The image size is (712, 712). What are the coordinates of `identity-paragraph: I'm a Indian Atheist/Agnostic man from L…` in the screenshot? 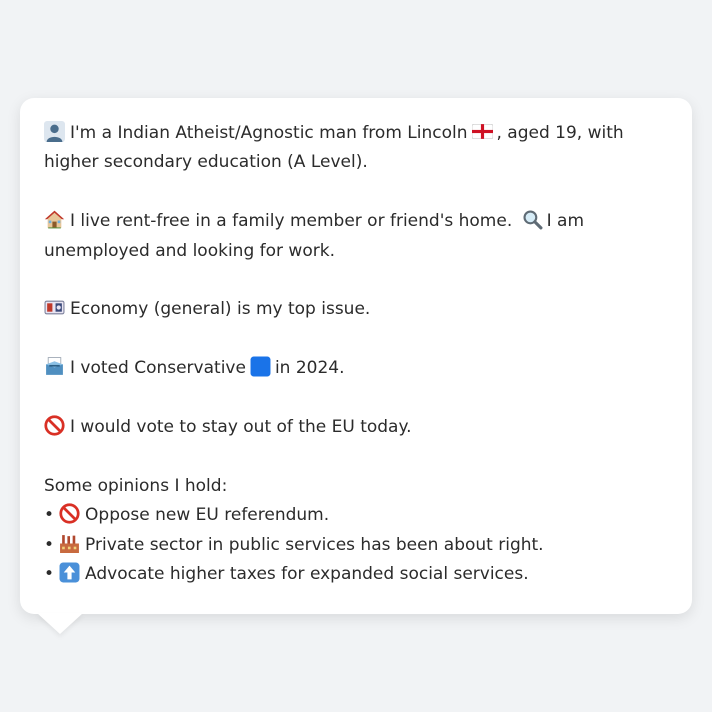 It's located at (356, 148).